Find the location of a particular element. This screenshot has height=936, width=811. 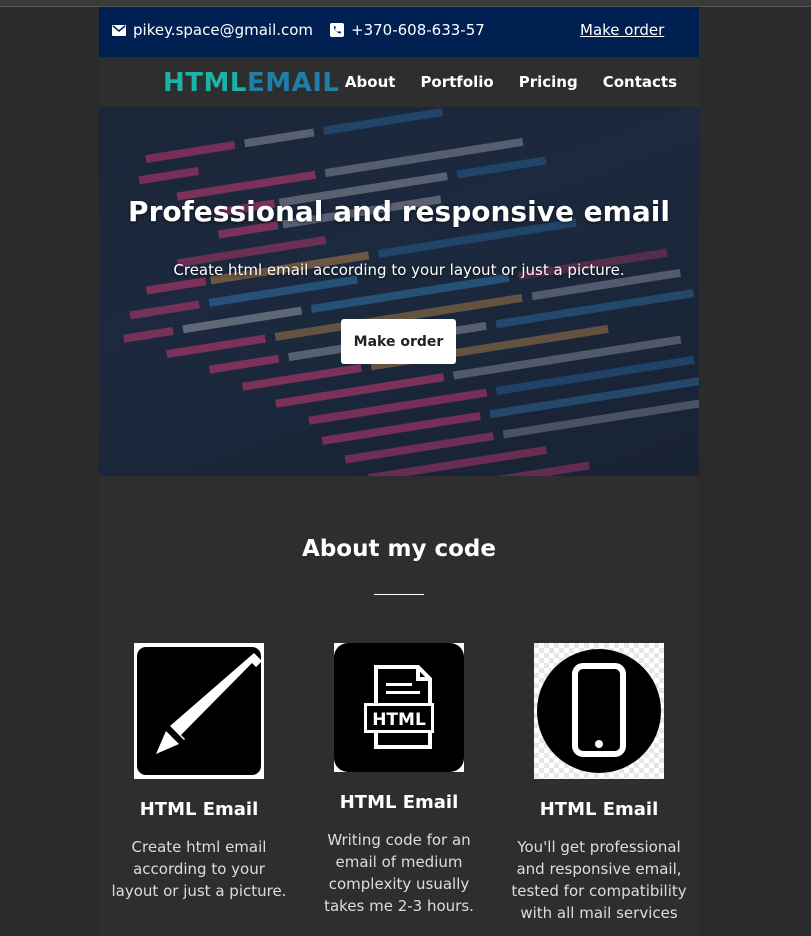

nav-item-pricing: Pricing is located at coordinates (548, 82).